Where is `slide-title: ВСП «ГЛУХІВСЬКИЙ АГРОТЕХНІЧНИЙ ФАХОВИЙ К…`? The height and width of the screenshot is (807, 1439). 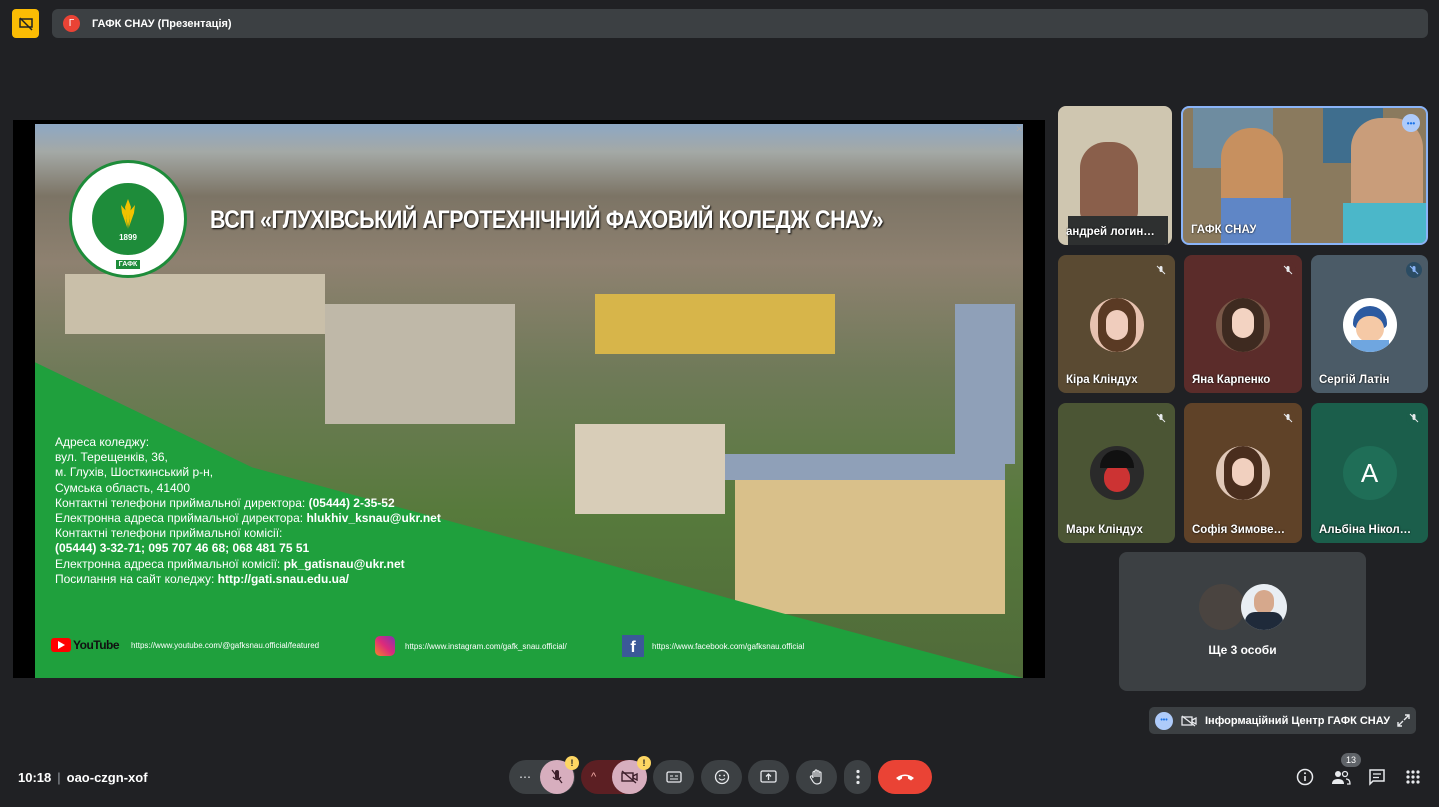 slide-title: ВСП «ГЛУХІВСЬКИЙ АГРОТЕХНІЧНИЙ ФАХОВИЙ К… is located at coordinates (547, 220).